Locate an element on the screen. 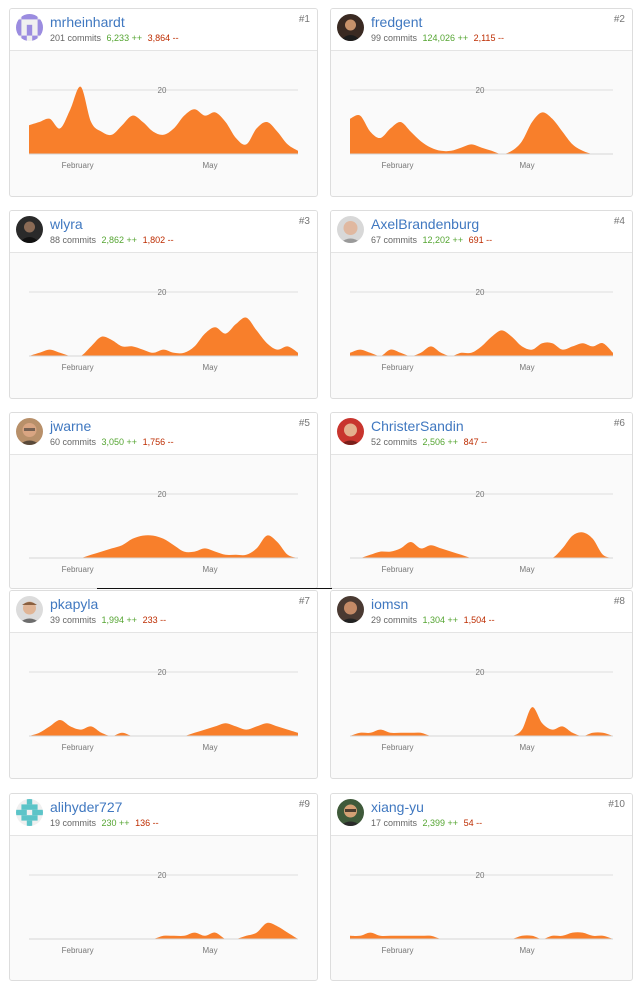 This screenshot has height=981, width=633. identicon-teal-icon is located at coordinates (29, 812).